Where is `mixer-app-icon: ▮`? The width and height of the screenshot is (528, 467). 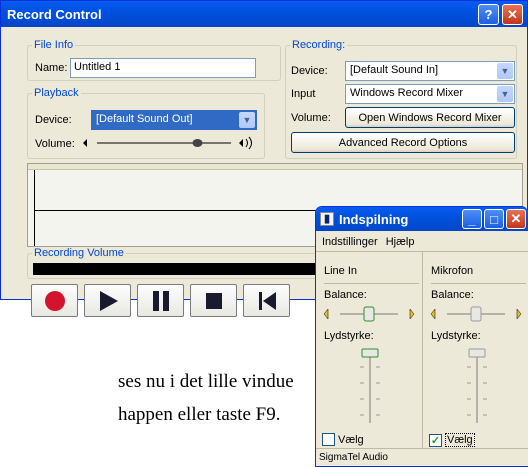 mixer-app-icon: ▮ is located at coordinates (327, 219).